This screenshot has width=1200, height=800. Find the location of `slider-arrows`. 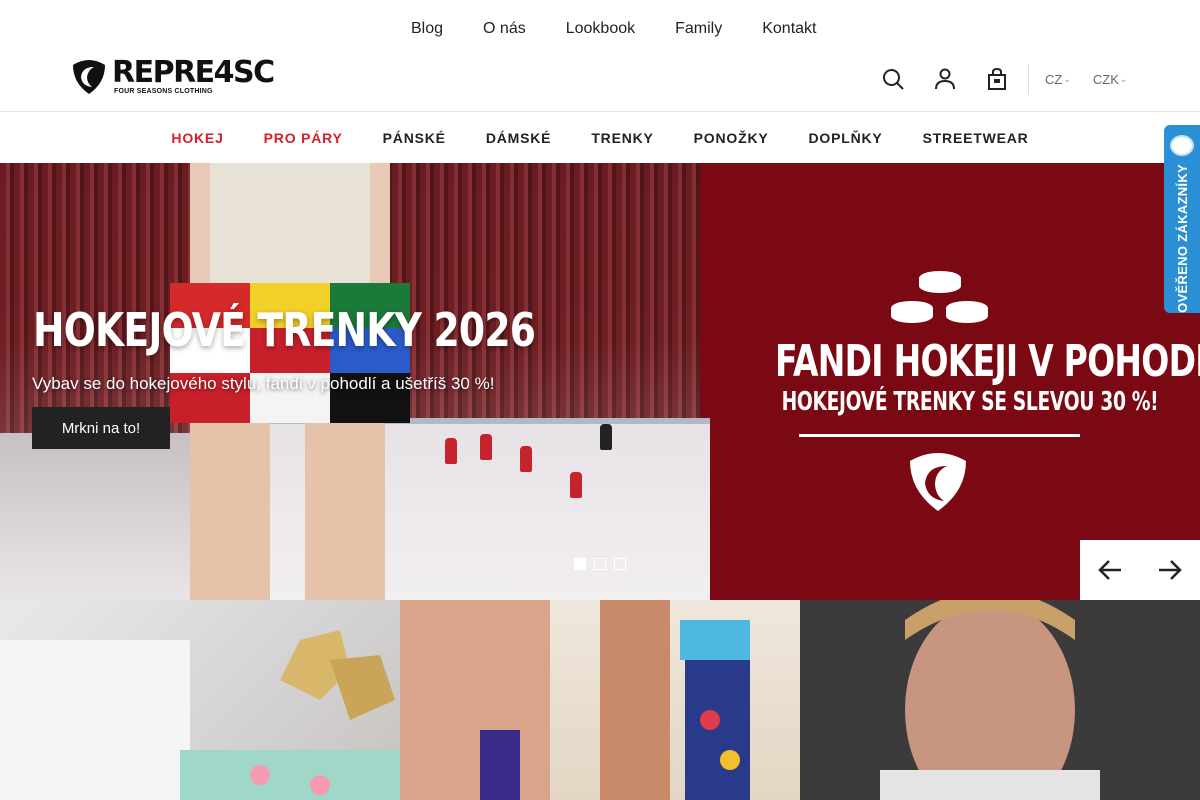

slider-arrows is located at coordinates (1140, 570).